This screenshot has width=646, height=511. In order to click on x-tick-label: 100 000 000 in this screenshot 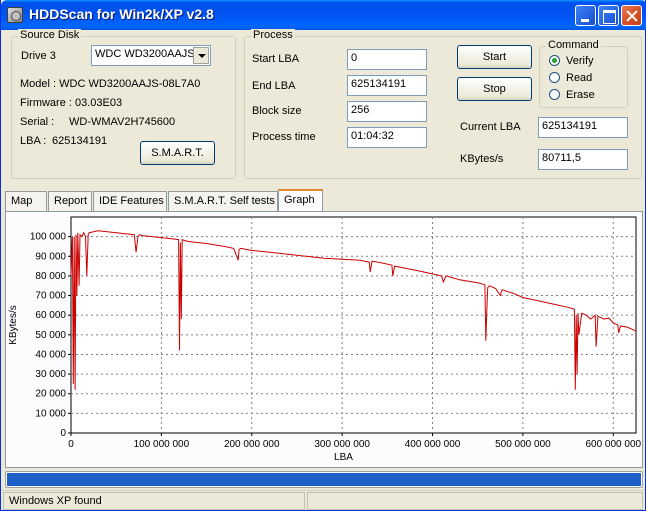, I will do `click(162, 444)`.